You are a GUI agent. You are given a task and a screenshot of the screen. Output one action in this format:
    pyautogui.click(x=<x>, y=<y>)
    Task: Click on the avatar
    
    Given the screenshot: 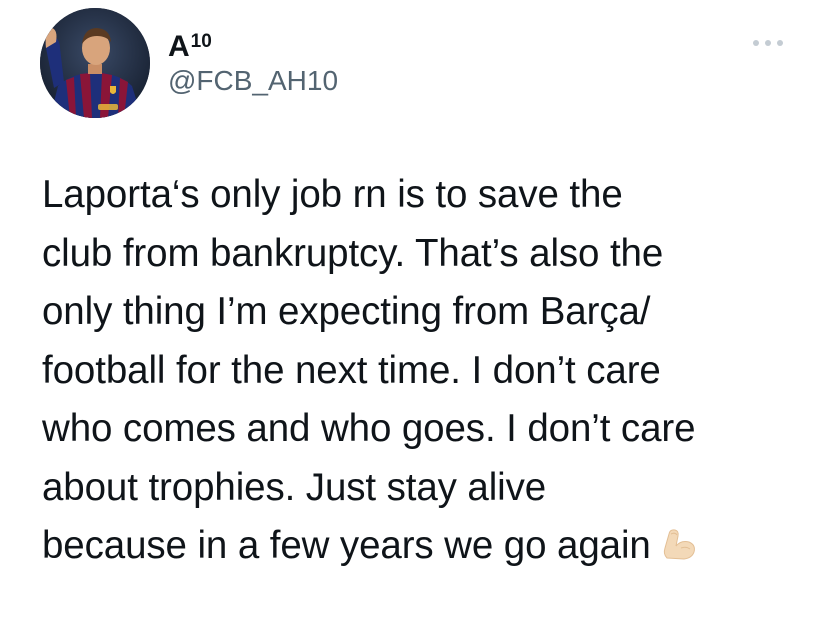 What is the action you would take?
    pyautogui.click(x=95, y=63)
    